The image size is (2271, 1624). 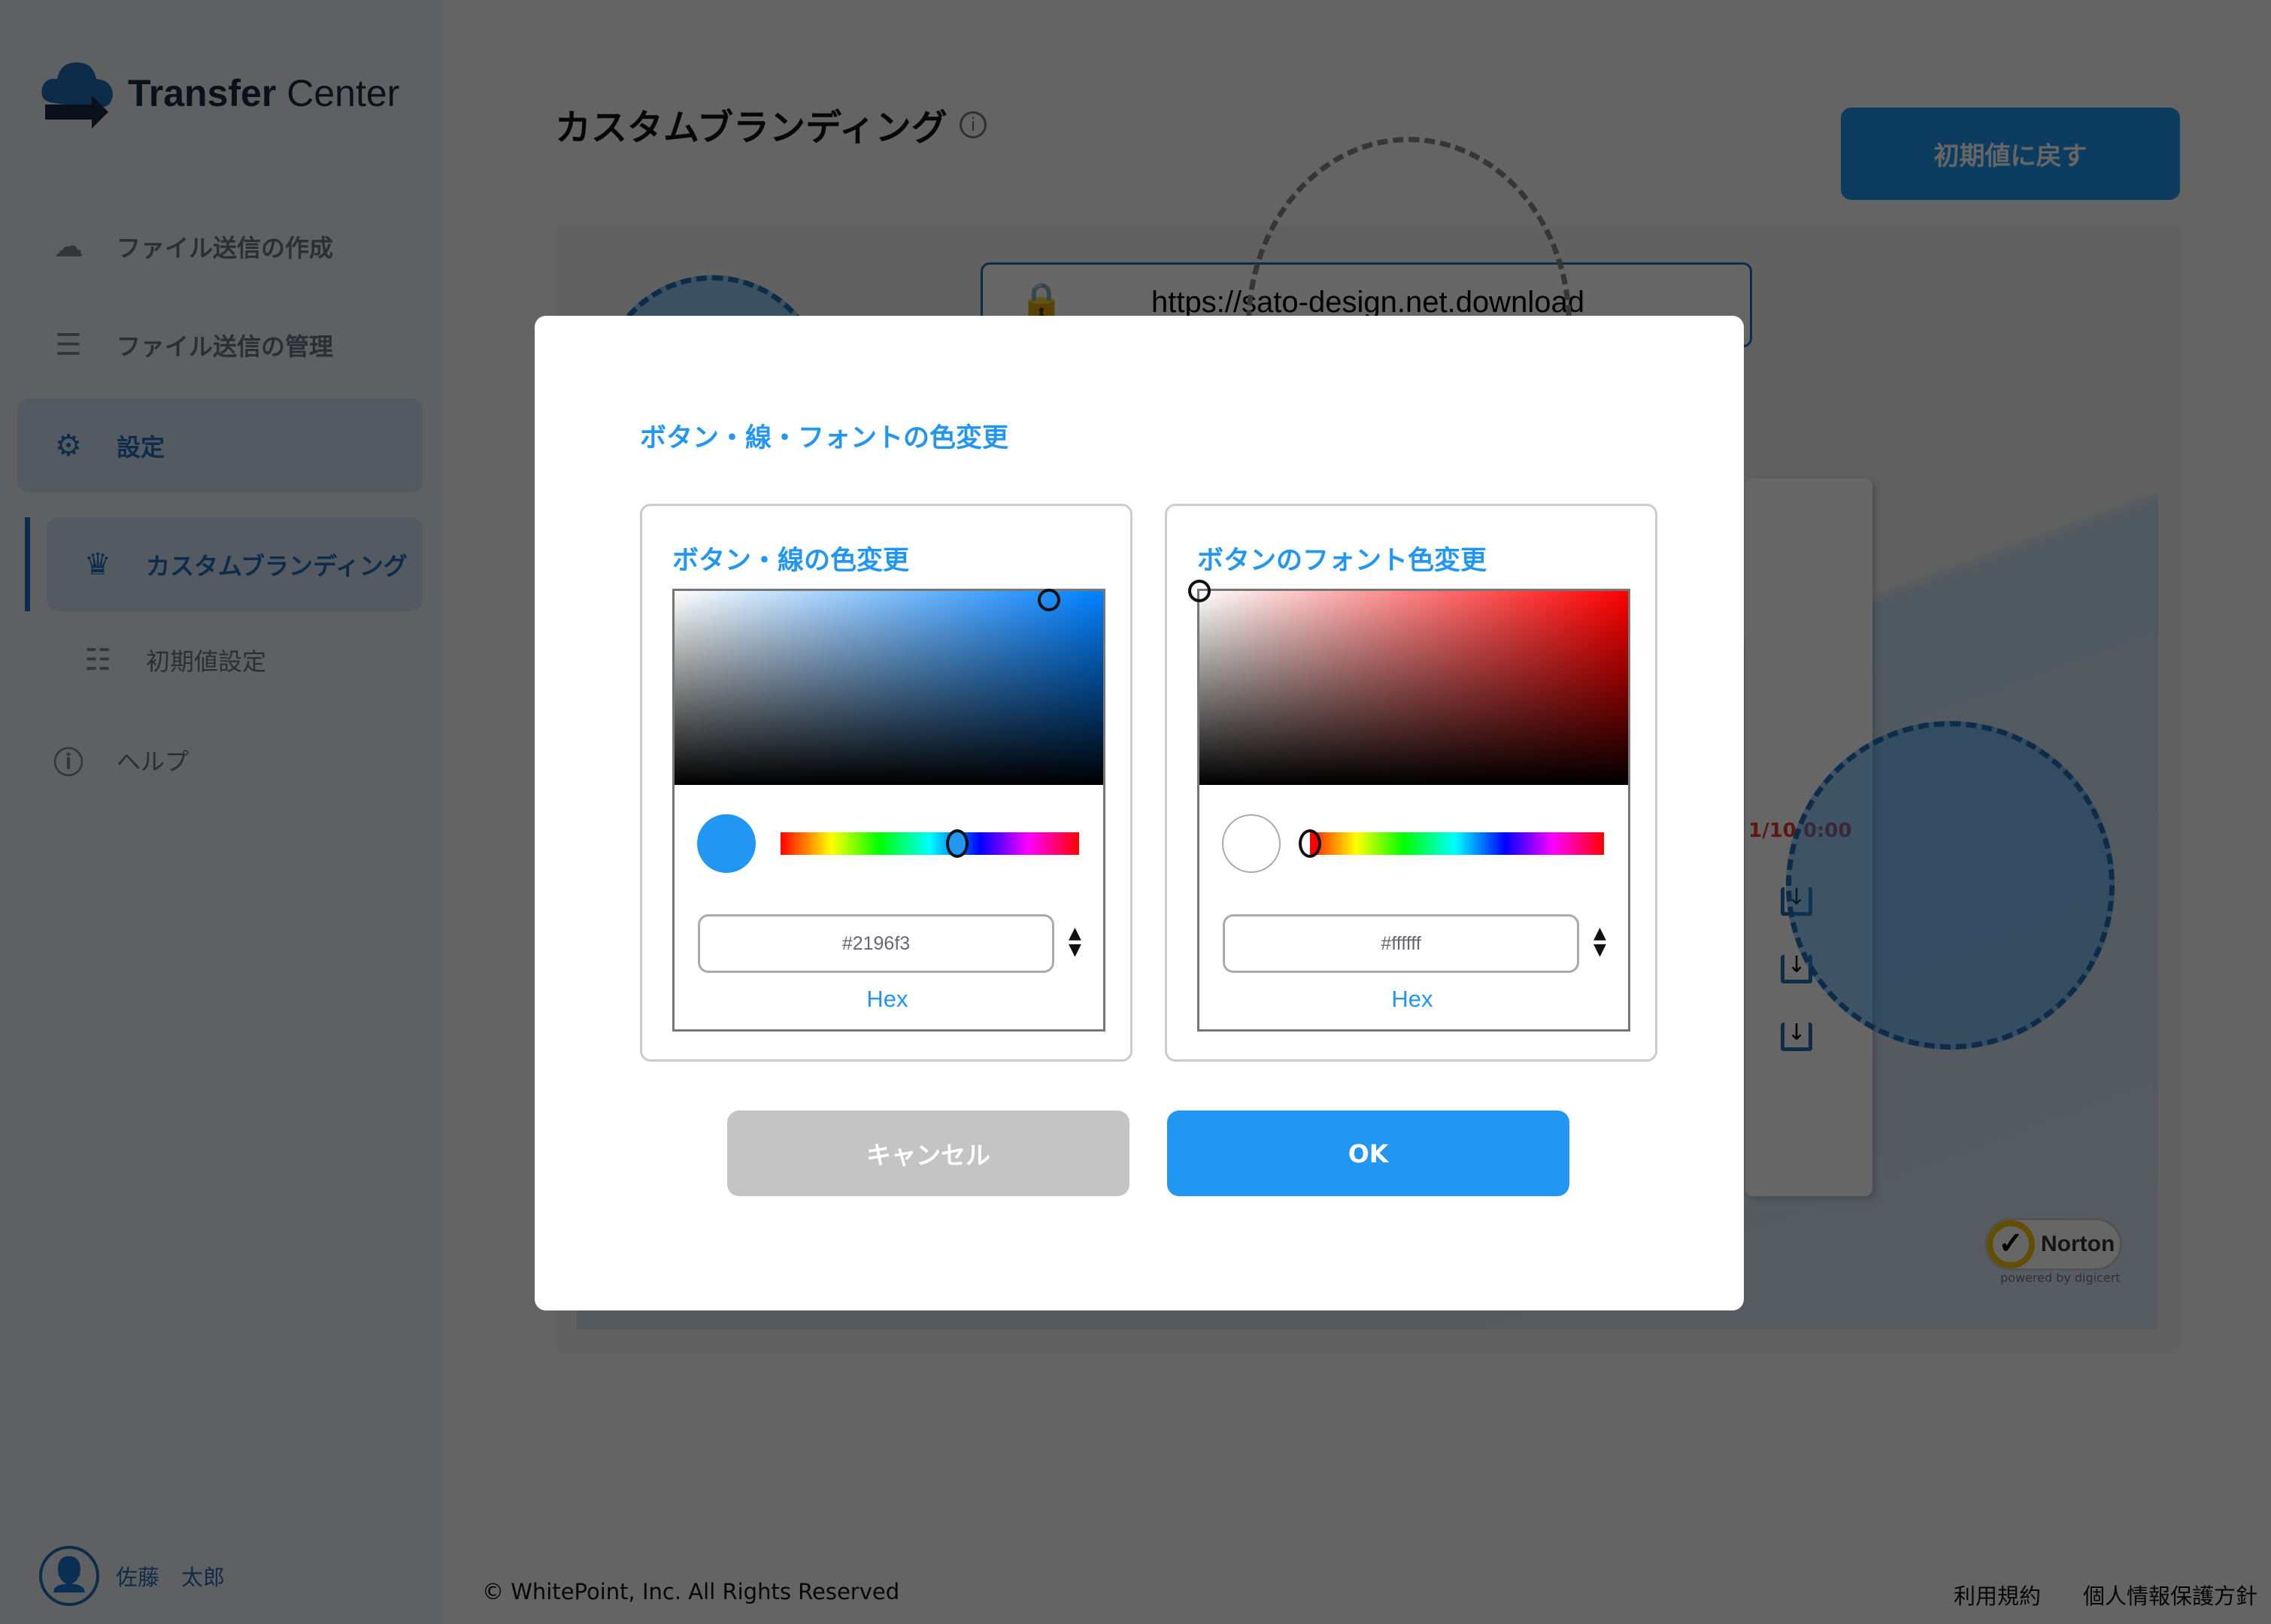 I want to click on hex-input: #2196f3, so click(x=876, y=943).